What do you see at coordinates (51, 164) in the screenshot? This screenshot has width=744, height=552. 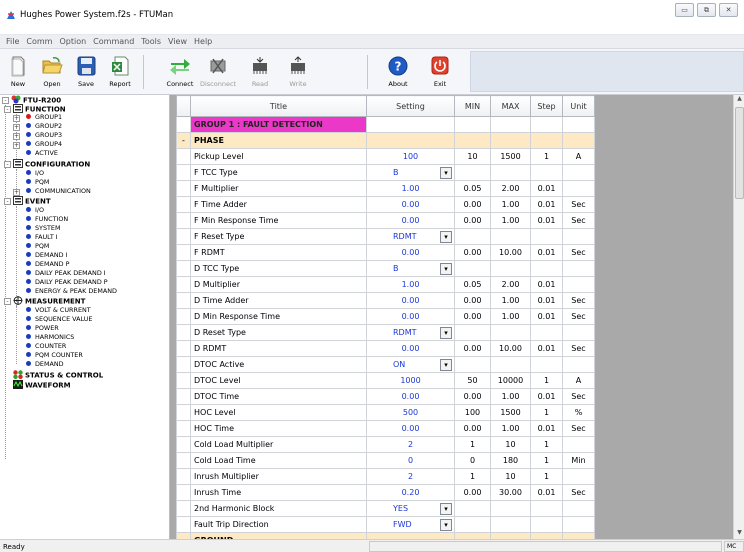 I see `tree-configuration: CONFIGURATION` at bounding box center [51, 164].